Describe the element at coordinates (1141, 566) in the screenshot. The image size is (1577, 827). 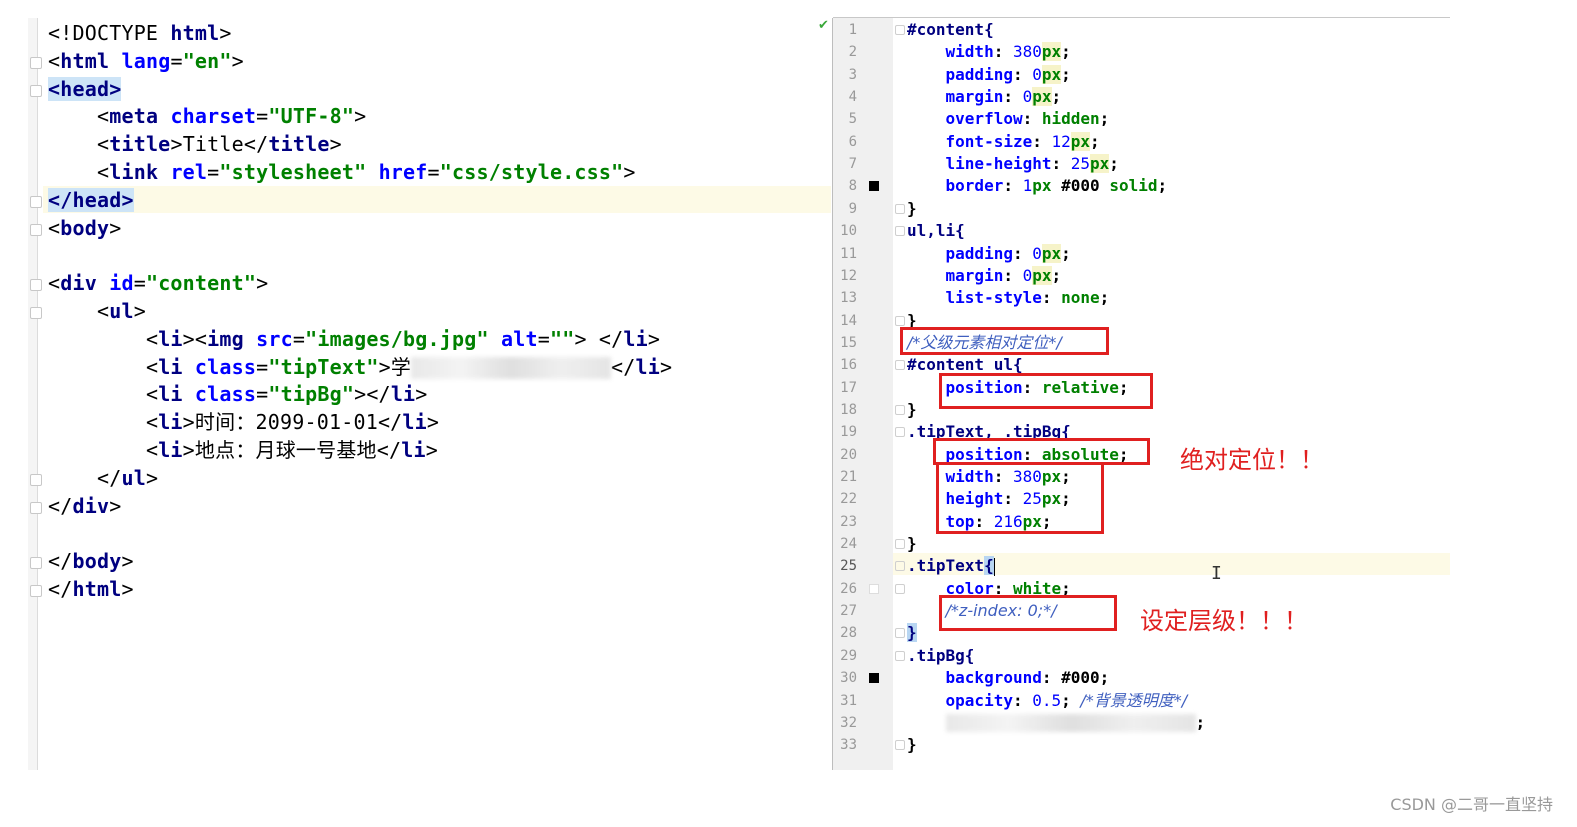
I see `css-code-line: 25 .tipText{` at that location.